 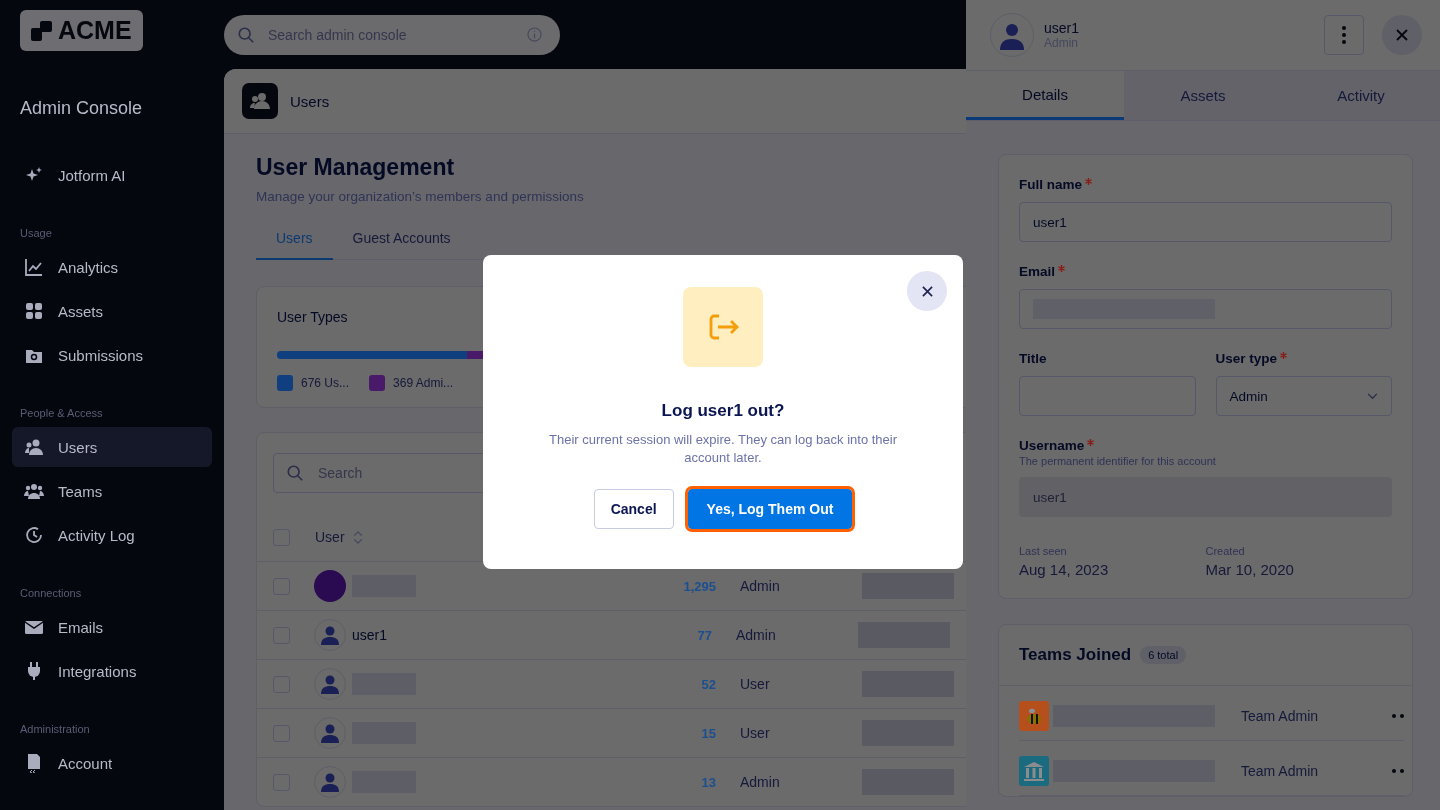 What do you see at coordinates (112, 671) in the screenshot?
I see `sidebar-item: Integrations` at bounding box center [112, 671].